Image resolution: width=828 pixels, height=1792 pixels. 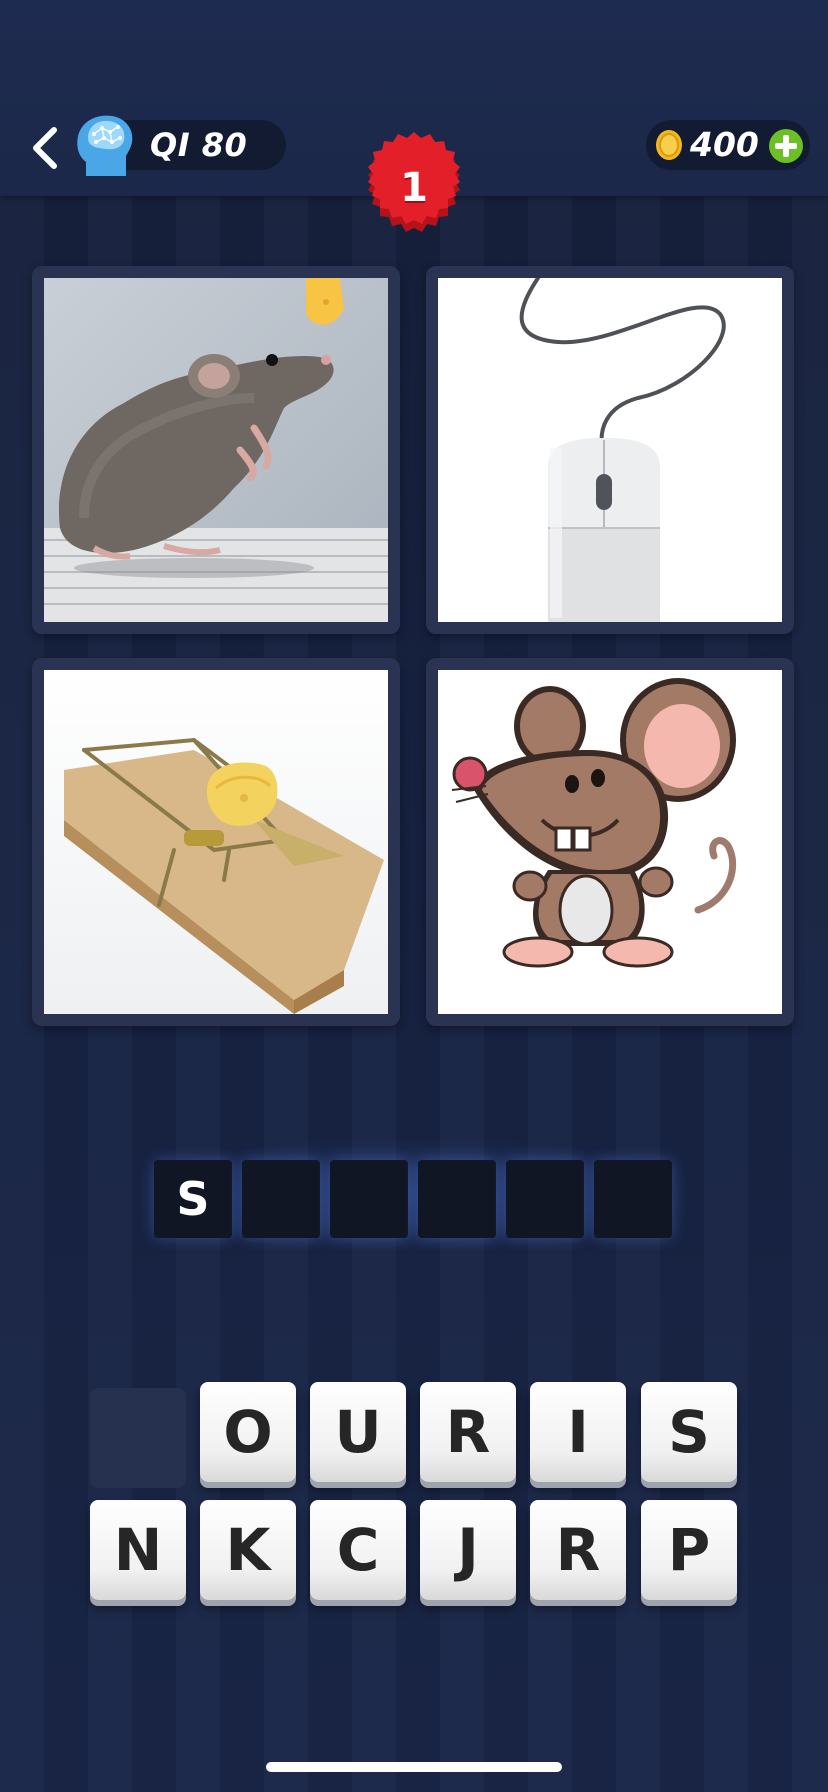 I want to click on cartoon-mouse-picture, so click(x=610, y=842).